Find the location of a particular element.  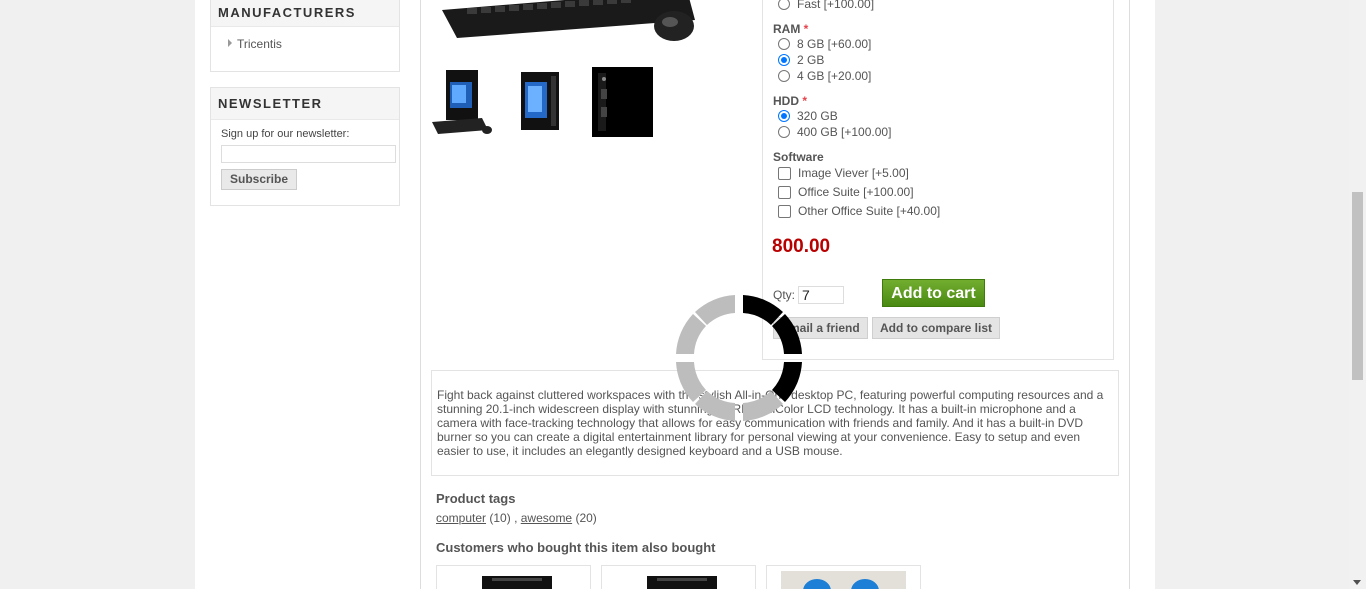

product-tags-title: Product tags is located at coordinates (476, 498).